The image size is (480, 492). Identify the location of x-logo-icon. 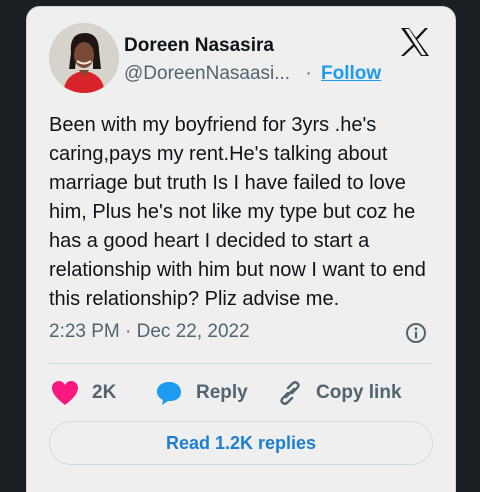
(415, 42).